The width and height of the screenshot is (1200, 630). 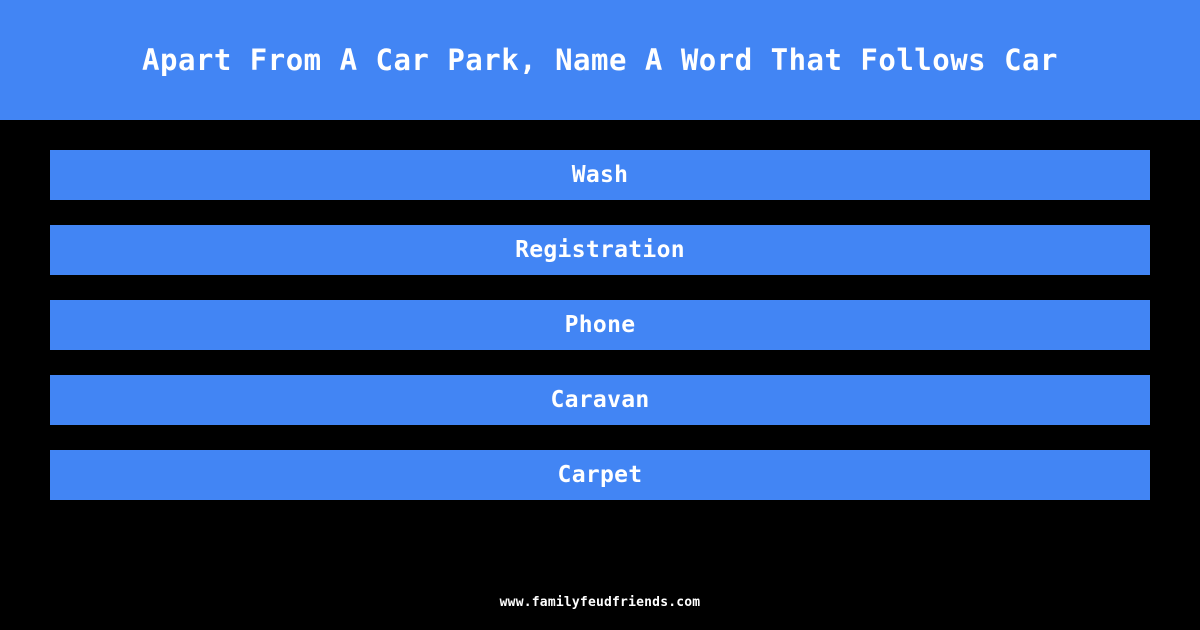 I want to click on answer-label: Wash, so click(x=600, y=174).